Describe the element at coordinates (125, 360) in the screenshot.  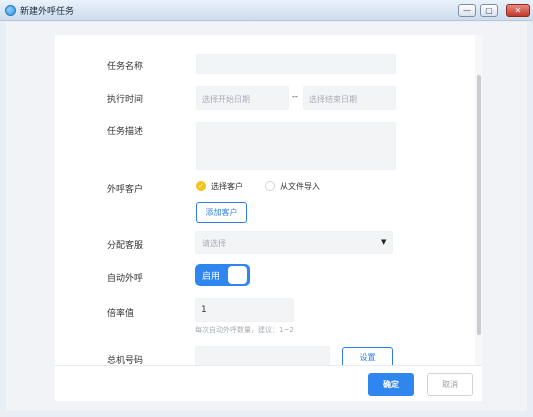
I see `trunk-label: 总机号码` at that location.